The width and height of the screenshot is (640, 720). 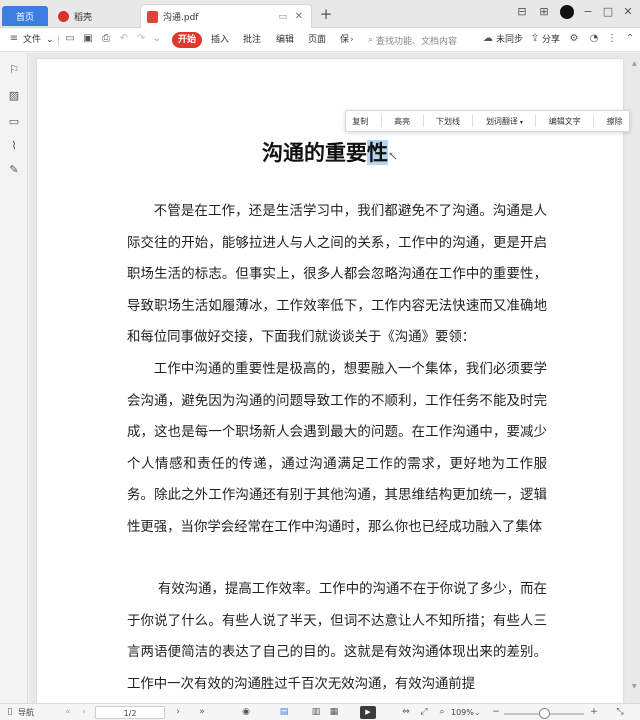 I want to click on underline-button: 下划线, so click(x=448, y=121).